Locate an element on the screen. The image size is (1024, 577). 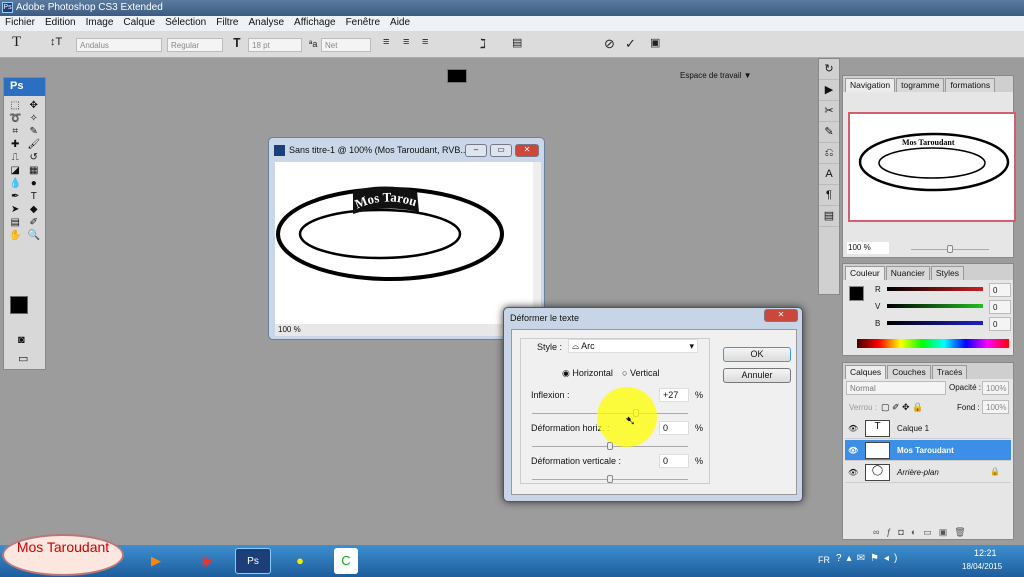
inflexion-input: +27 is located at coordinates (674, 395).